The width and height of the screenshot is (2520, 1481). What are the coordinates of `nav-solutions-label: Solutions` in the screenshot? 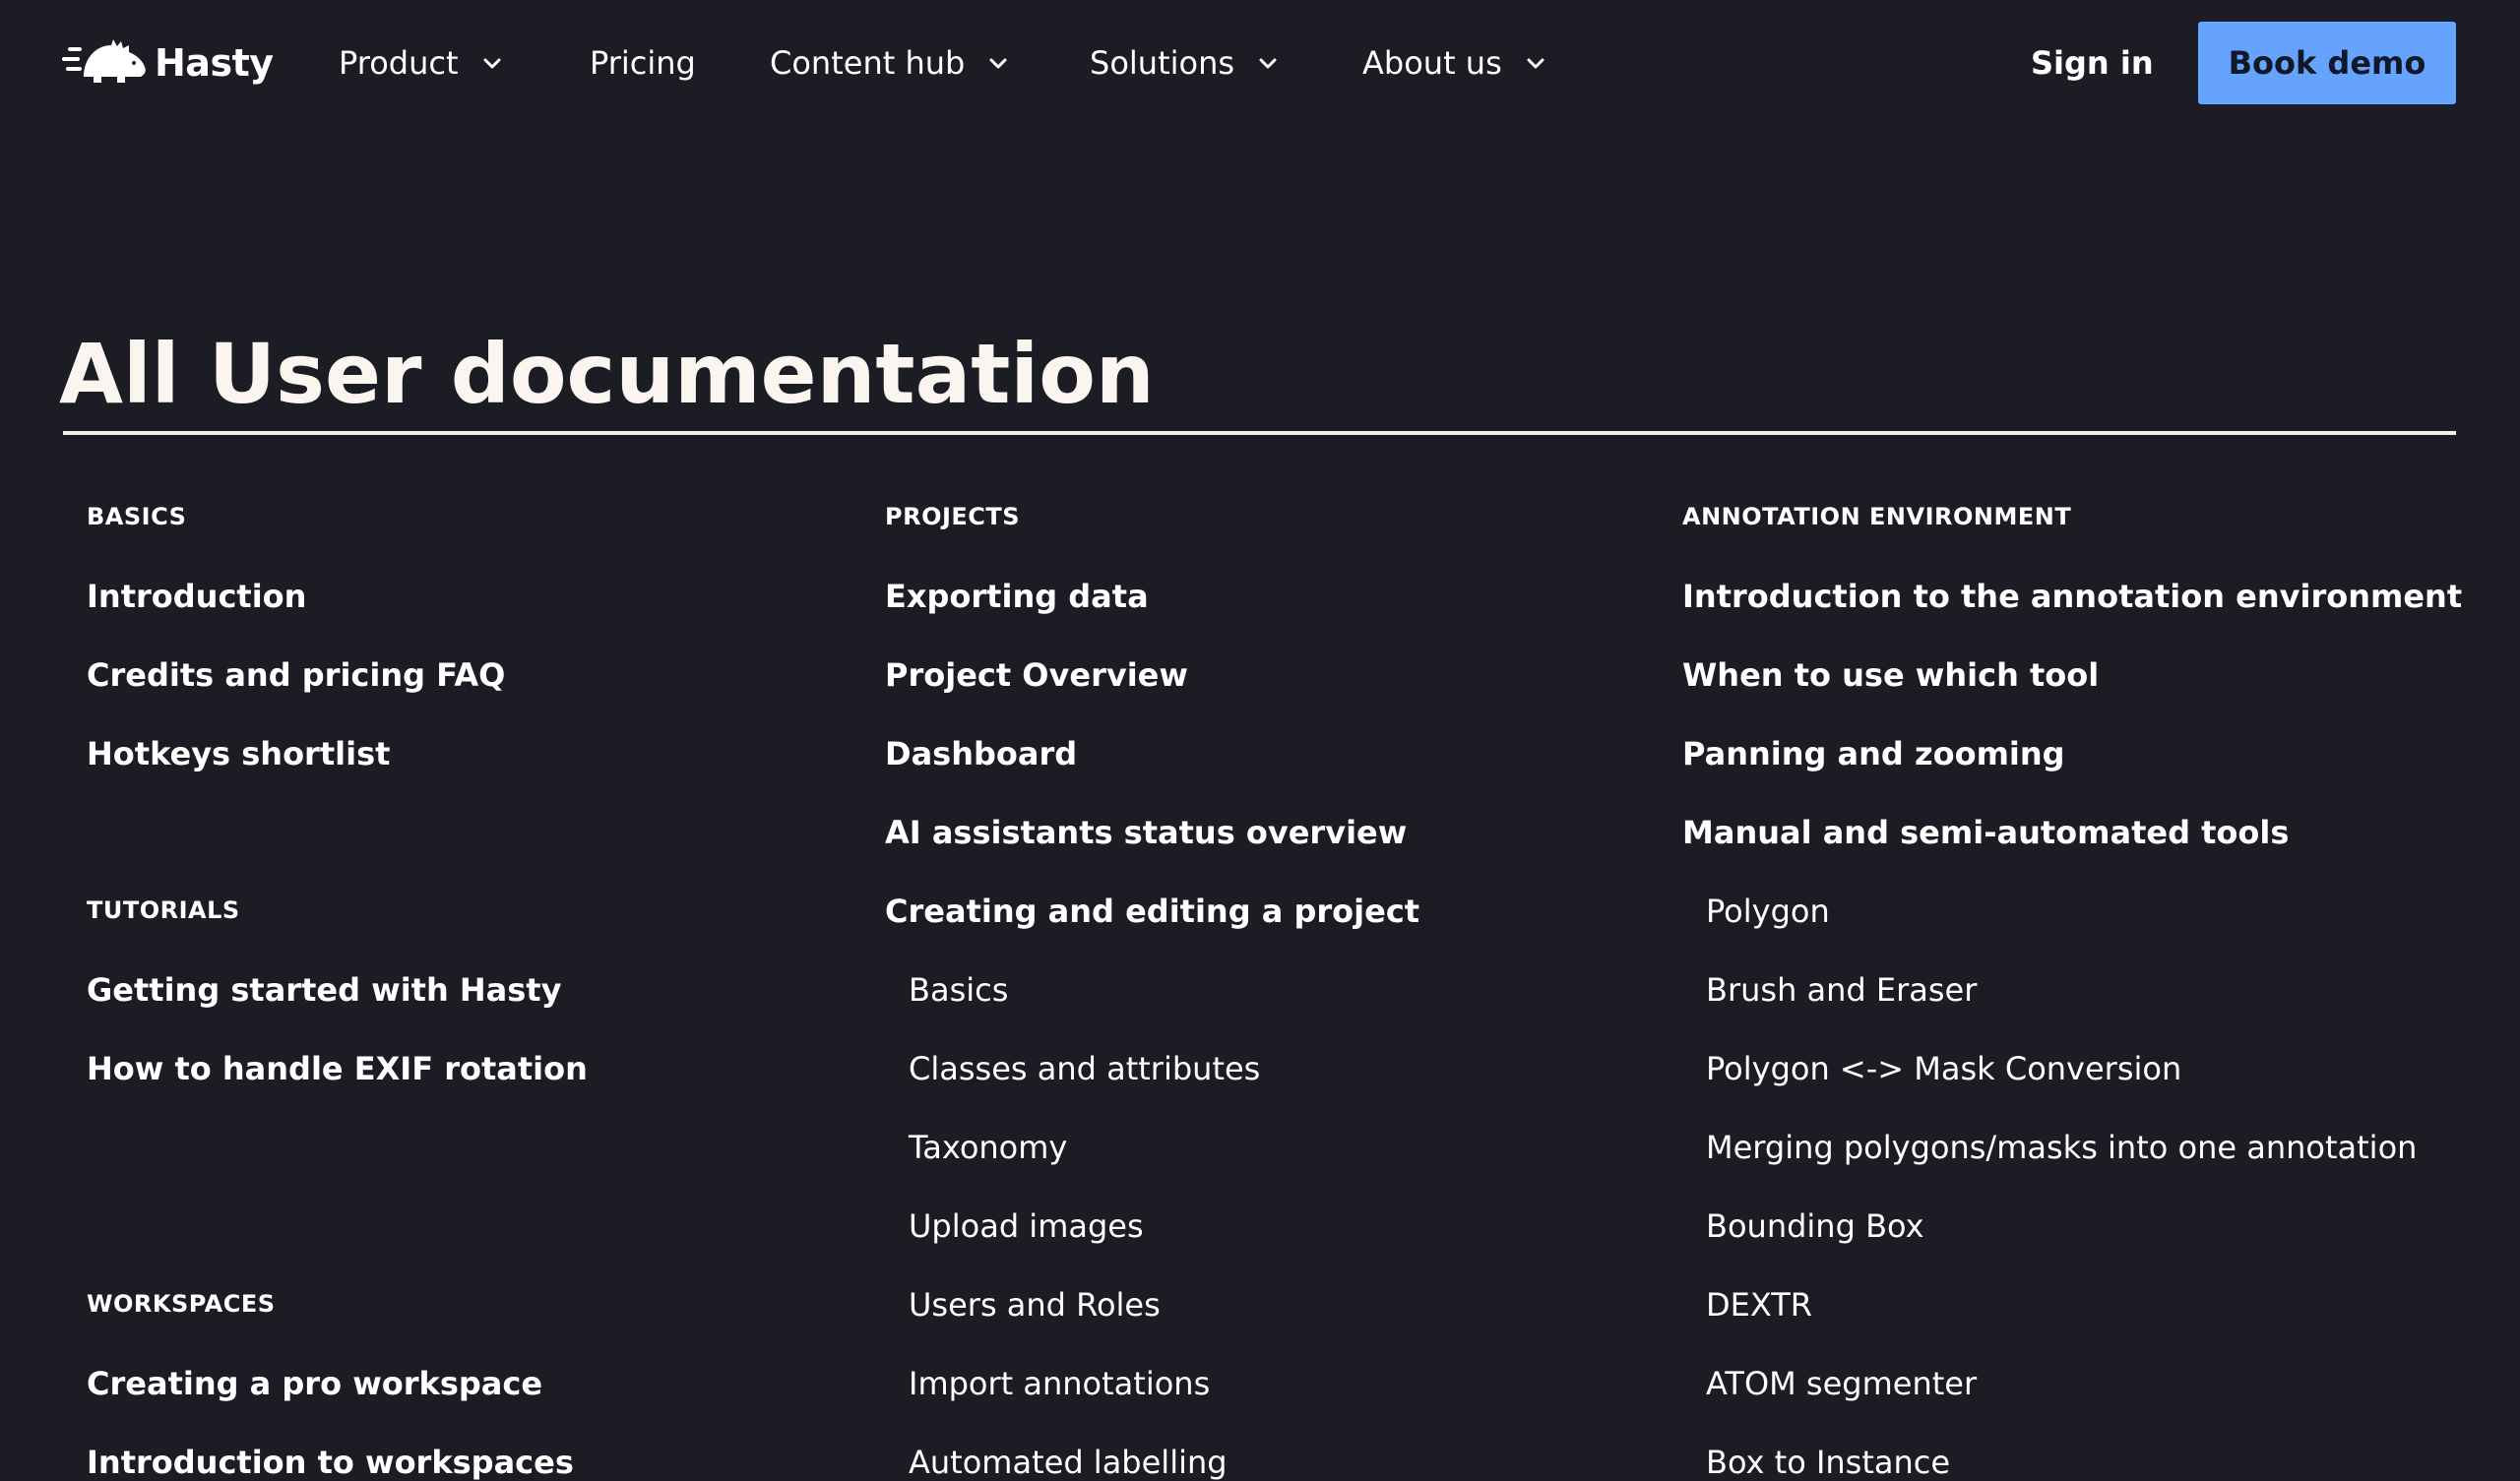 It's located at (1162, 63).